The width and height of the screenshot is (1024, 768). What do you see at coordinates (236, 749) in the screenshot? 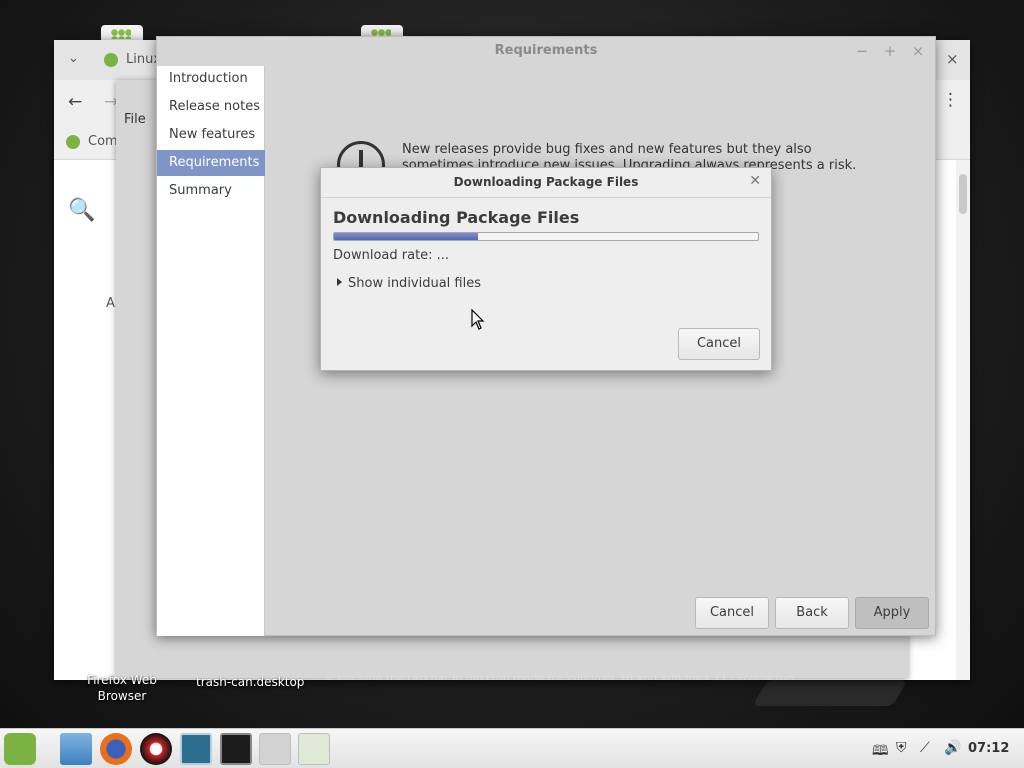
I see `terminal-icon` at bounding box center [236, 749].